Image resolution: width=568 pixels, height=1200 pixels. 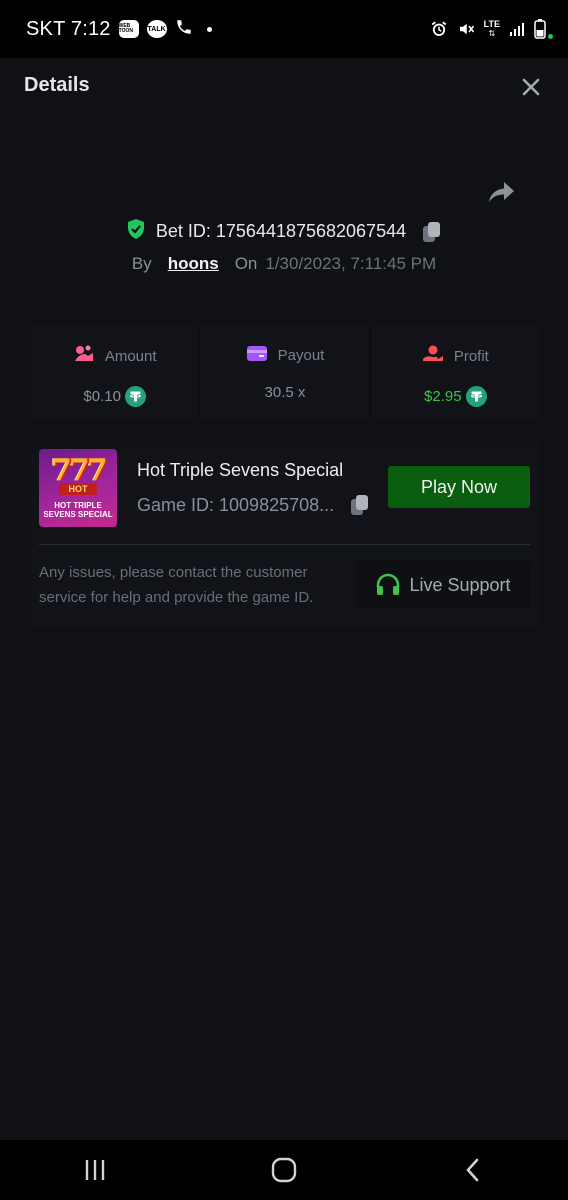 I want to click on talk-icon: TALK, so click(x=156, y=29).